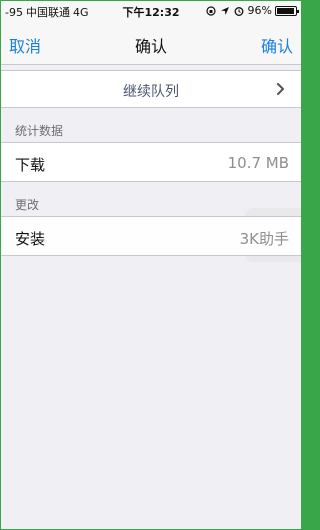  Describe the element at coordinates (151, 236) in the screenshot. I see `install-row: 安装 3K助手` at that location.